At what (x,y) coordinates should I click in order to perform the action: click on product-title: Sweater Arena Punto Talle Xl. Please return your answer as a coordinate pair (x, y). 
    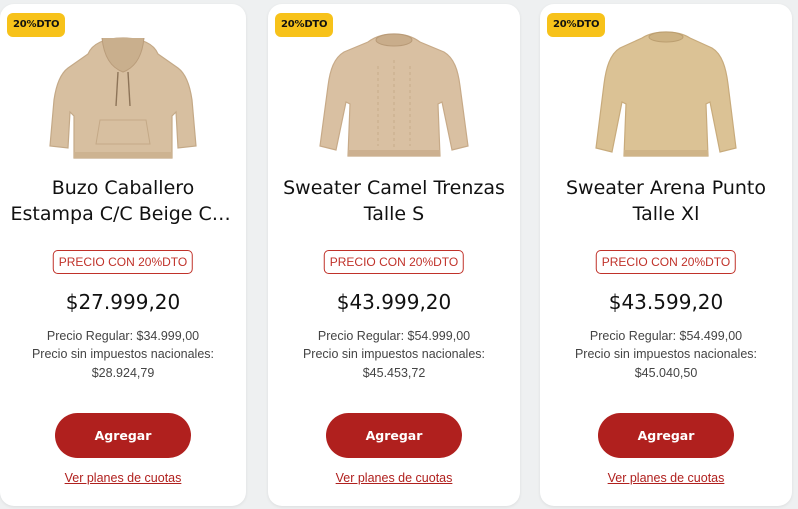
    Looking at the image, I should click on (666, 201).